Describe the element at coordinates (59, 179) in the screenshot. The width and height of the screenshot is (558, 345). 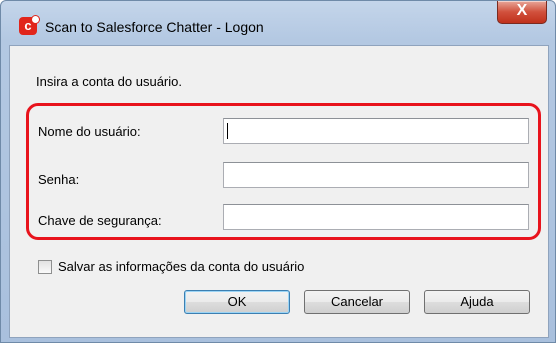
I see `password-label: Senha:` at that location.